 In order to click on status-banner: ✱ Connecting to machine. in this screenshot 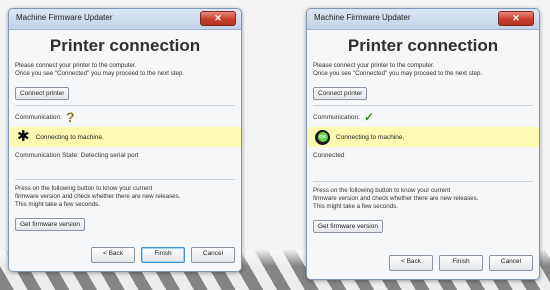, I will do `click(125, 137)`.